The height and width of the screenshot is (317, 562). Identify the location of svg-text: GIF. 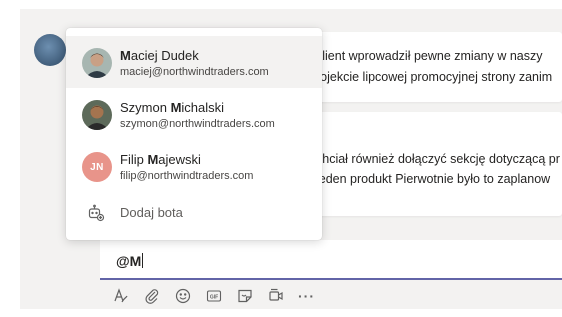
(214, 297).